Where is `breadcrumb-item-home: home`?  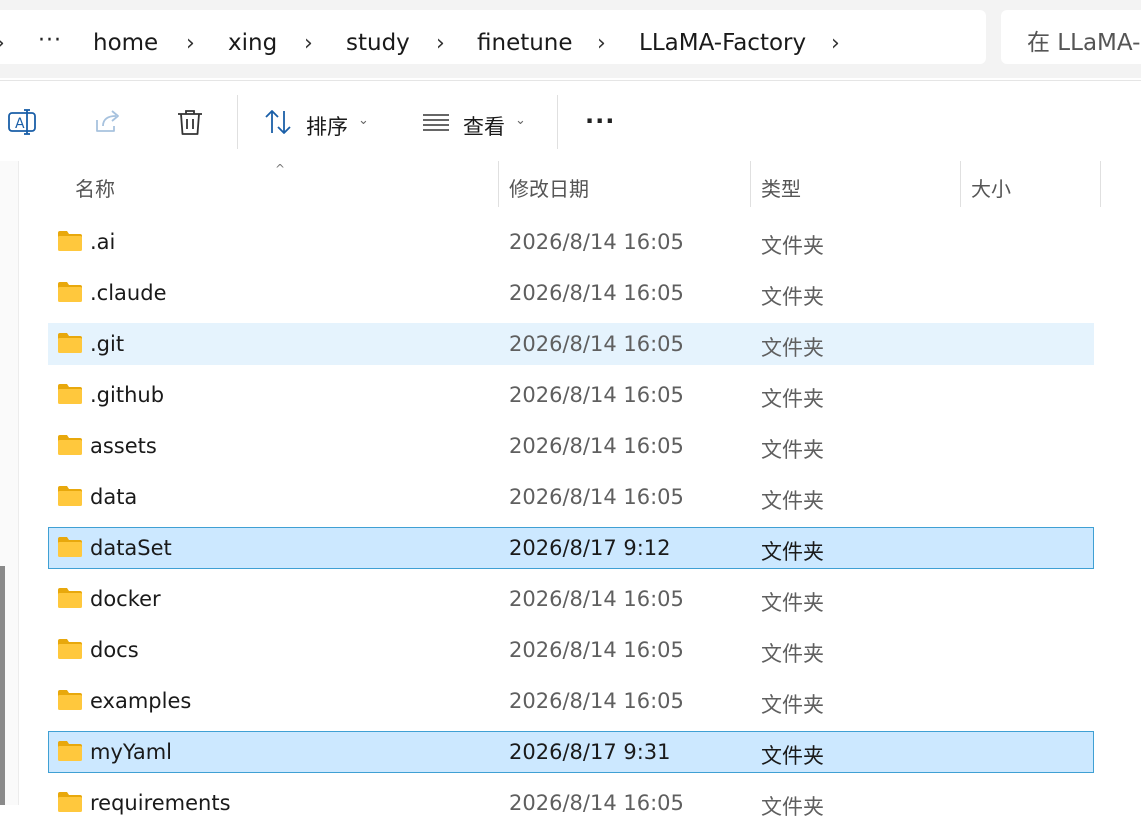 breadcrumb-item-home: home is located at coordinates (125, 43).